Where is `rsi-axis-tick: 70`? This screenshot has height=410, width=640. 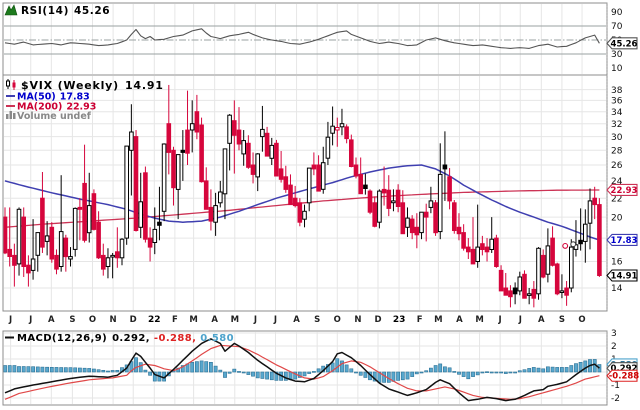
rsi-axis-tick: 70 is located at coordinates (617, 27).